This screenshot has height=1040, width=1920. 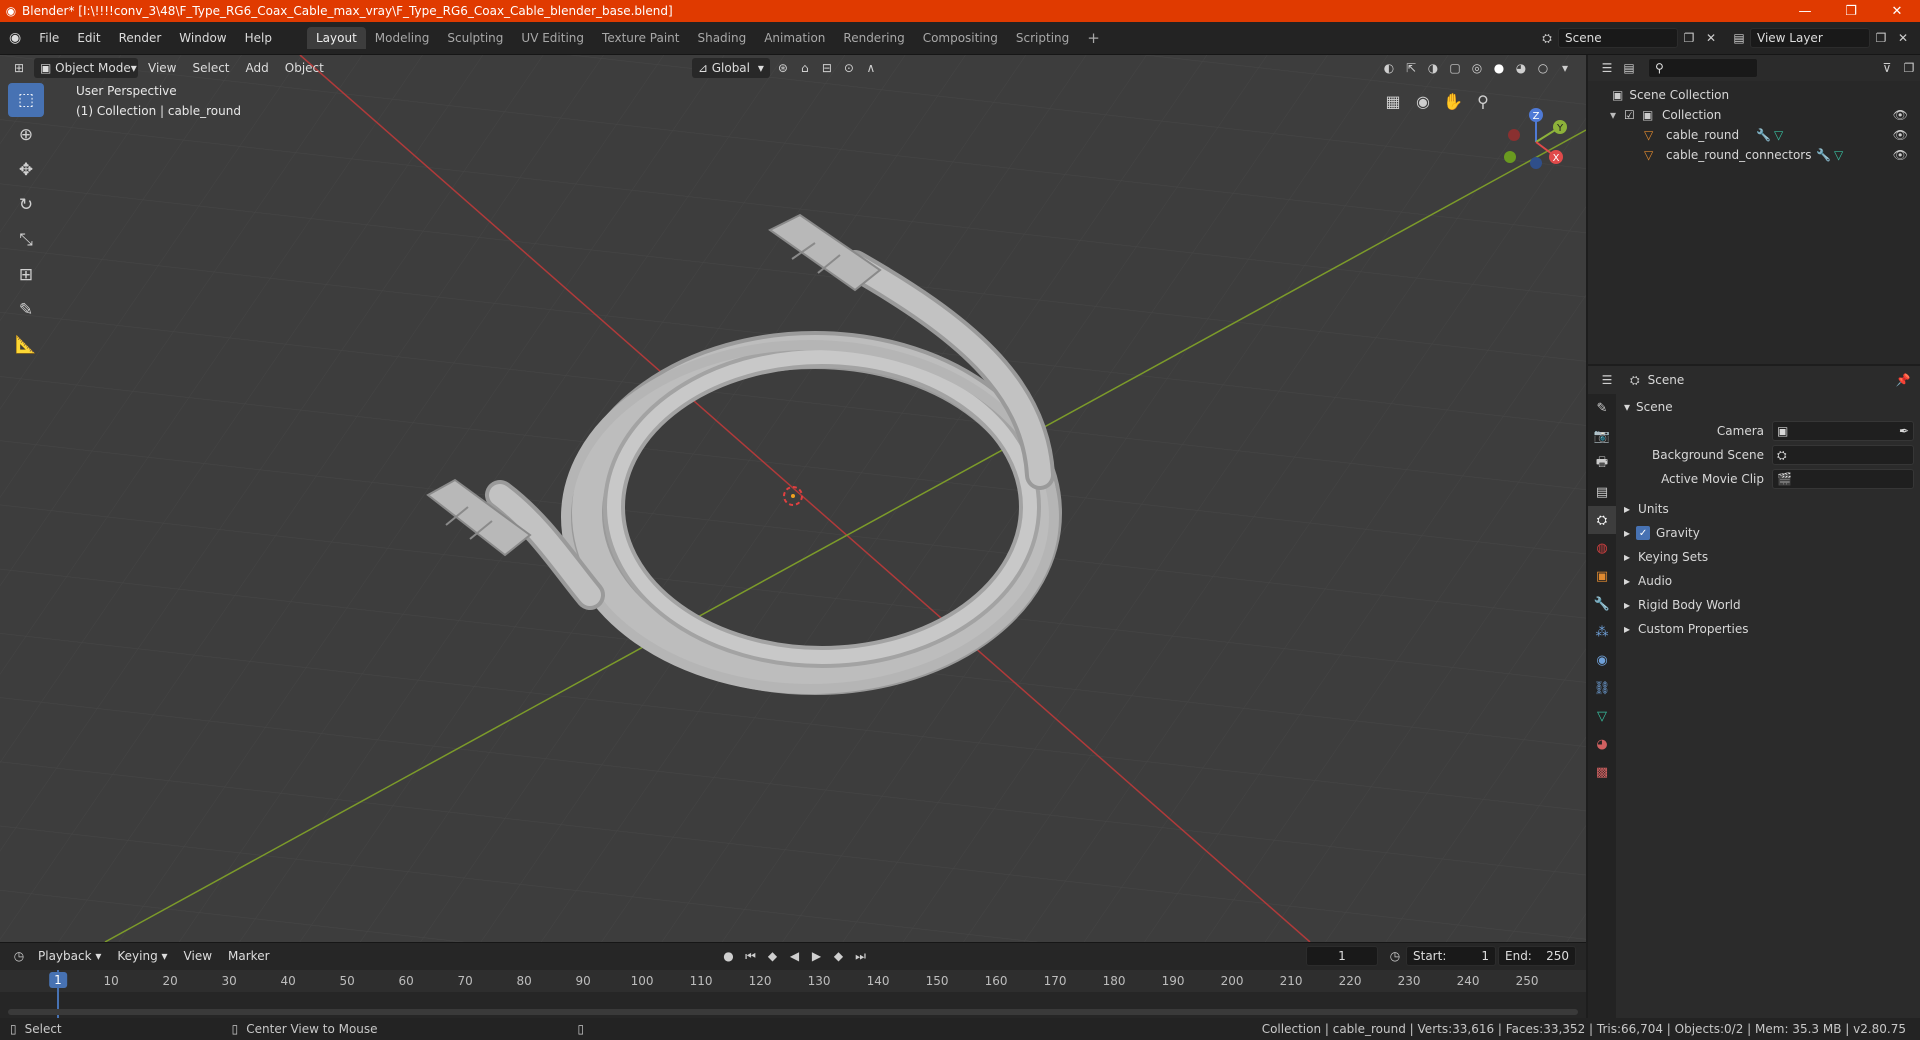 What do you see at coordinates (1810, 38) in the screenshot?
I see `view-layer-selector: View Layer` at bounding box center [1810, 38].